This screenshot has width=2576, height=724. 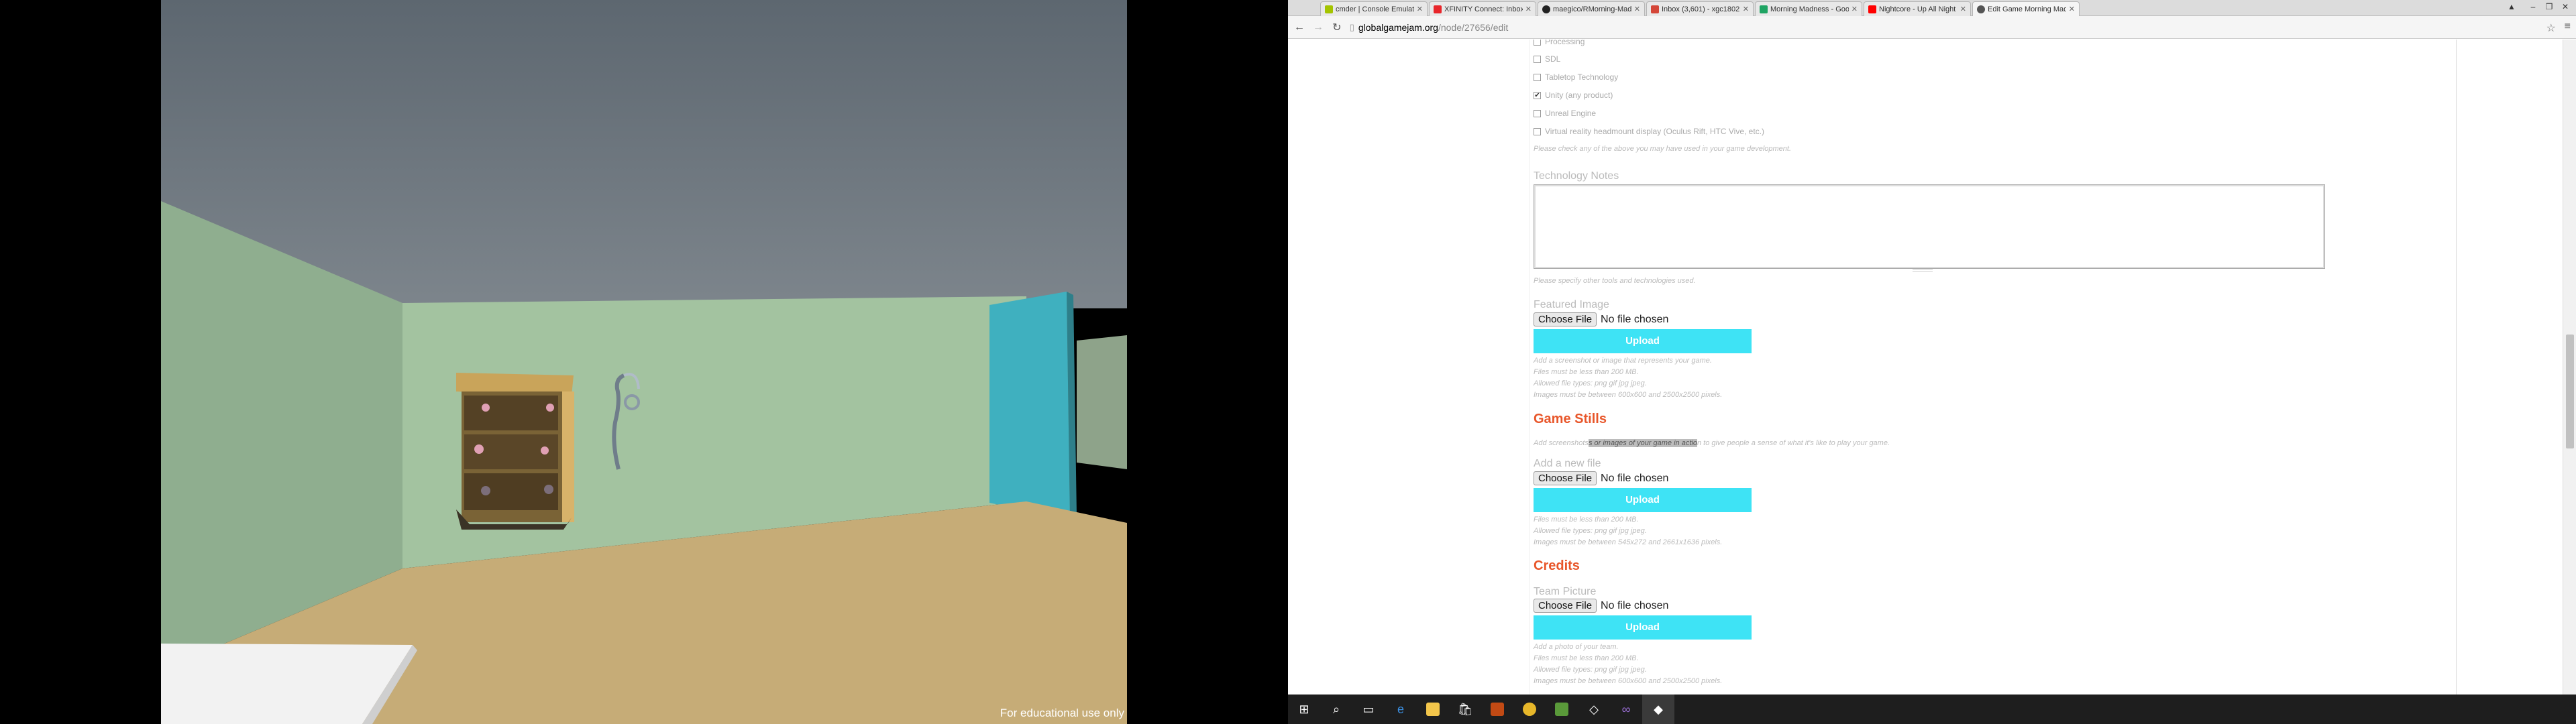 What do you see at coordinates (1590, 531) in the screenshot?
I see `stills-help: Allowed file types: png gif jpg jpeg.` at bounding box center [1590, 531].